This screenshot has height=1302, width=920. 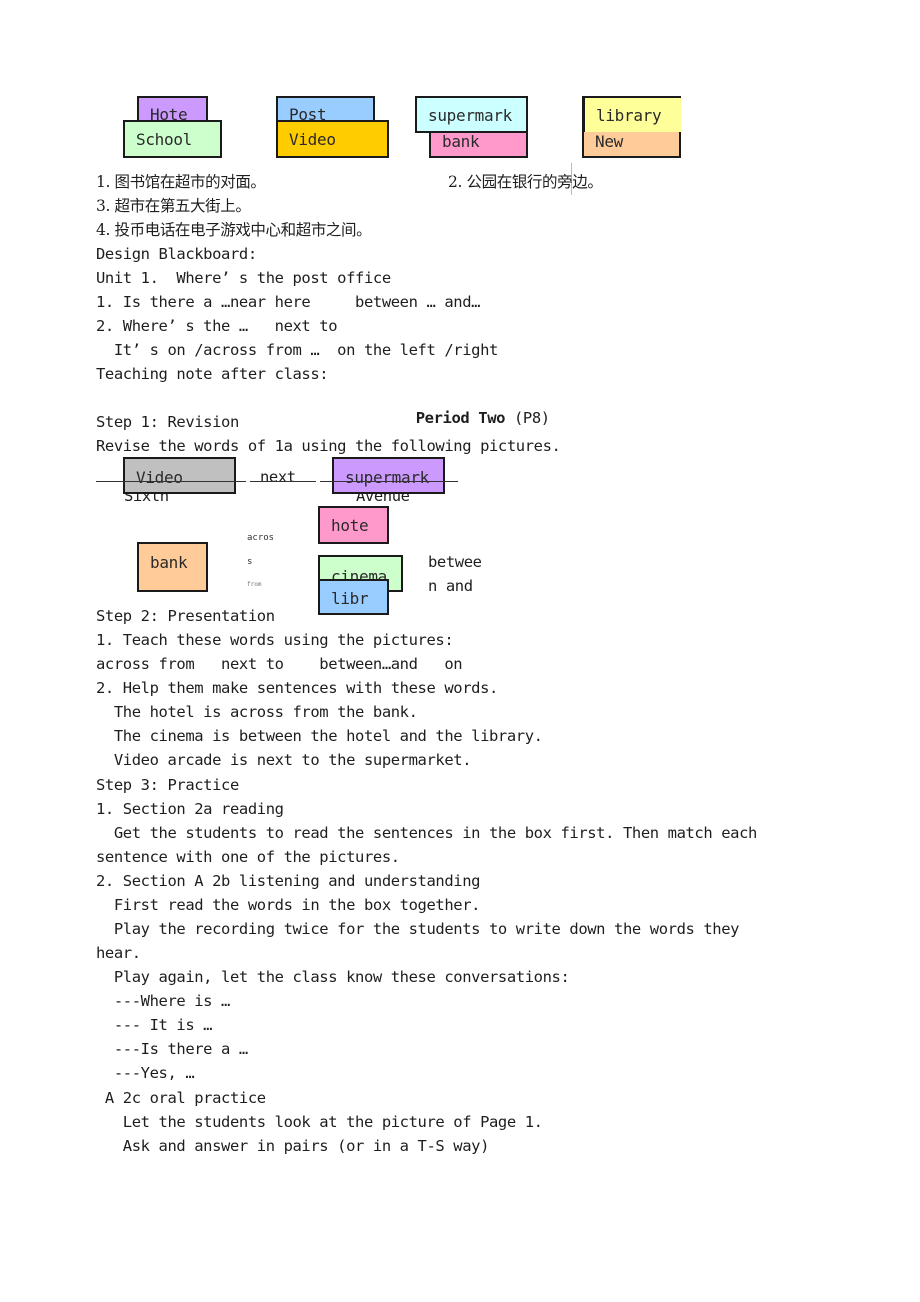 What do you see at coordinates (181, 1098) in the screenshot?
I see `step3-item-3: A 2c oral practice` at bounding box center [181, 1098].